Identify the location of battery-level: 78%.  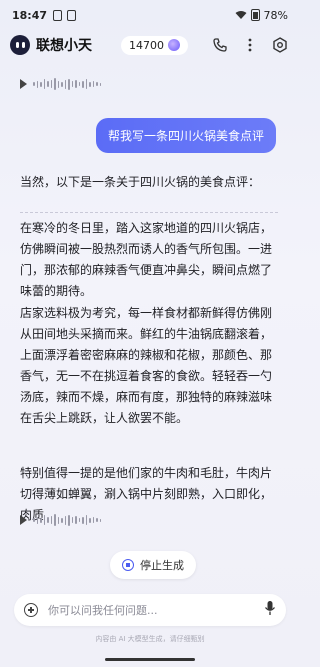
(275, 15).